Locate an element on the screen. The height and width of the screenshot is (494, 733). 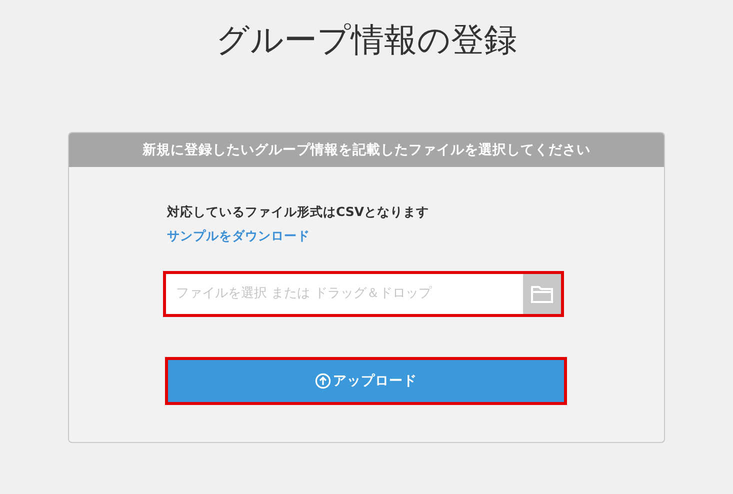
upload-icon is located at coordinates (323, 381).